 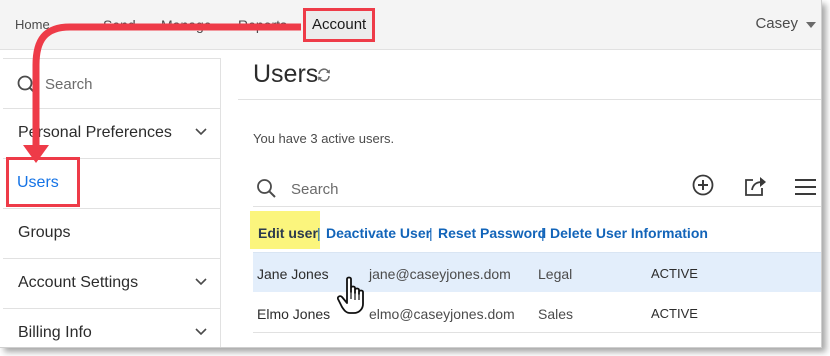 What do you see at coordinates (69, 84) in the screenshot?
I see `sidebar-search-label: Search` at bounding box center [69, 84].